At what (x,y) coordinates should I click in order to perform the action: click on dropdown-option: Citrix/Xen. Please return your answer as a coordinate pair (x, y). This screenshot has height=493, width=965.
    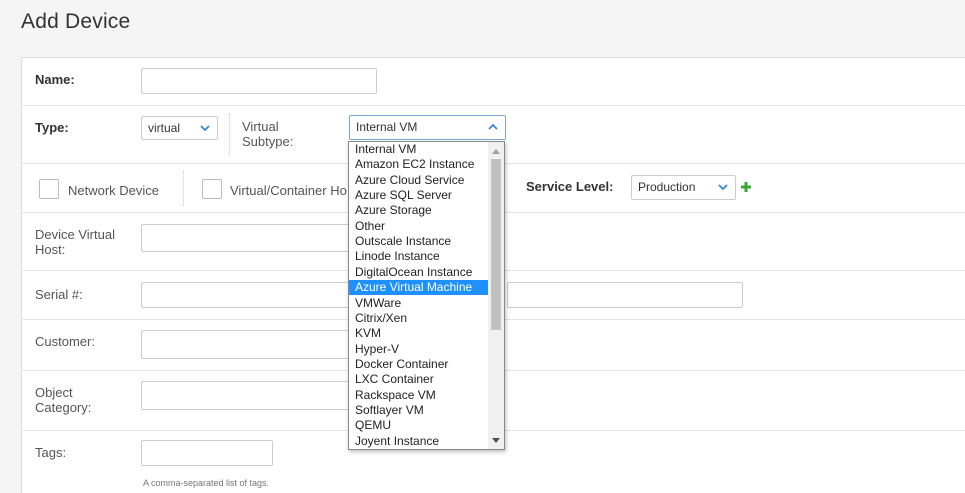
    Looking at the image, I should click on (418, 318).